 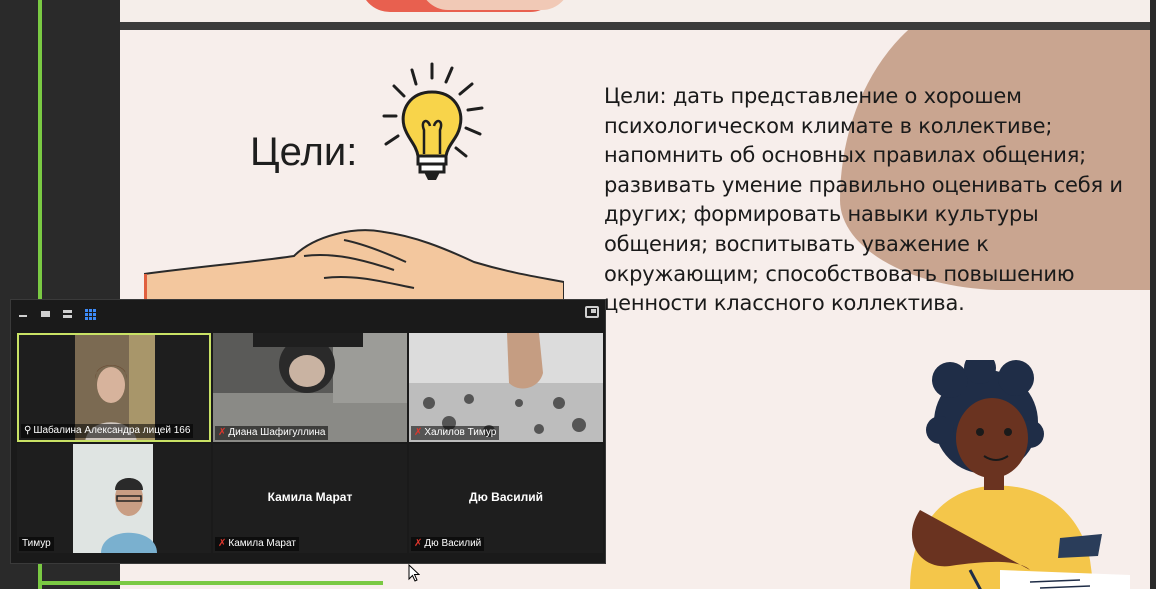 I want to click on participant-tile: ✗ Диана Шафигуллина, so click(x=310, y=387).